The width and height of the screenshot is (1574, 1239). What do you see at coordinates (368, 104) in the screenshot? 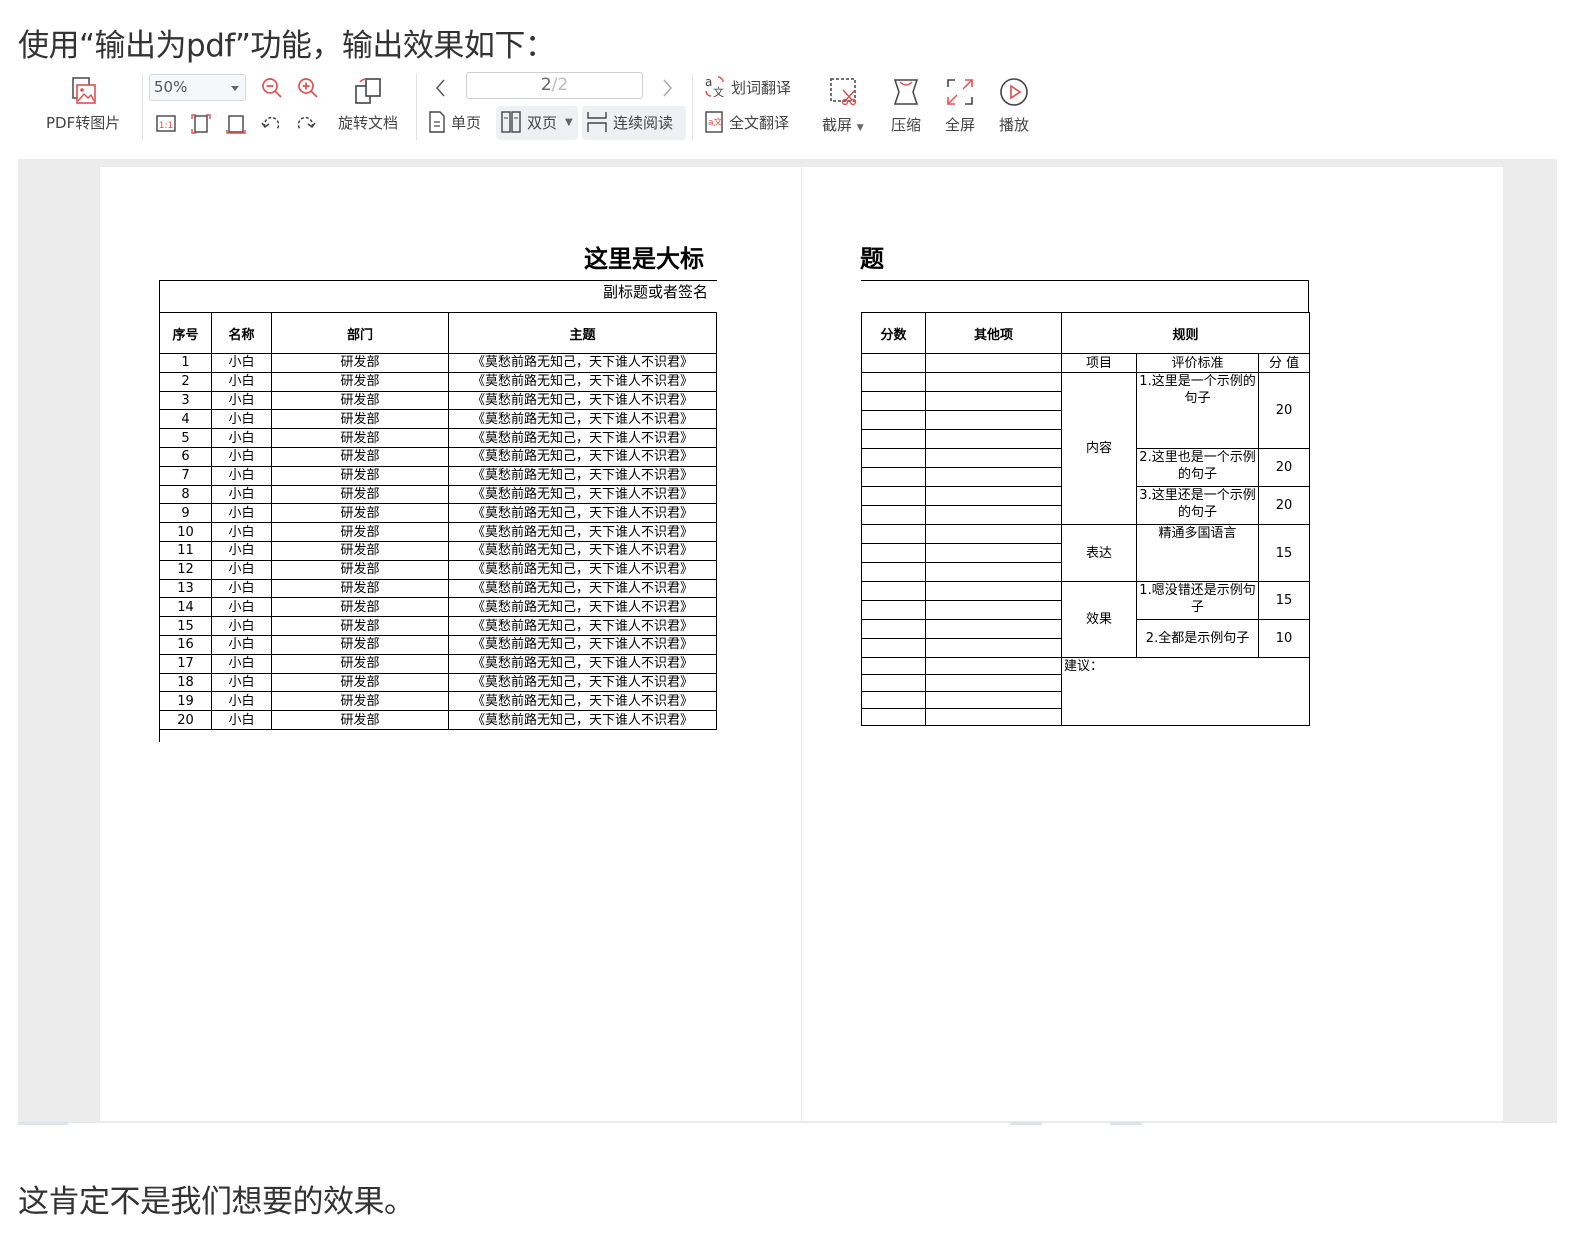
I see `rotate-document-button: 旋转文档` at bounding box center [368, 104].